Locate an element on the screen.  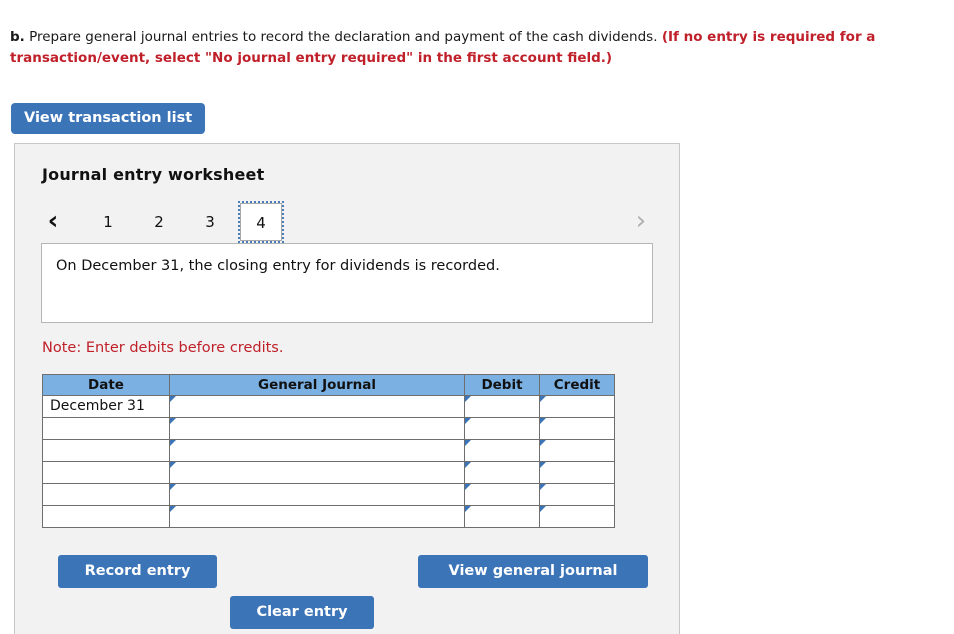
column-header-credit: Credit is located at coordinates (577, 385).